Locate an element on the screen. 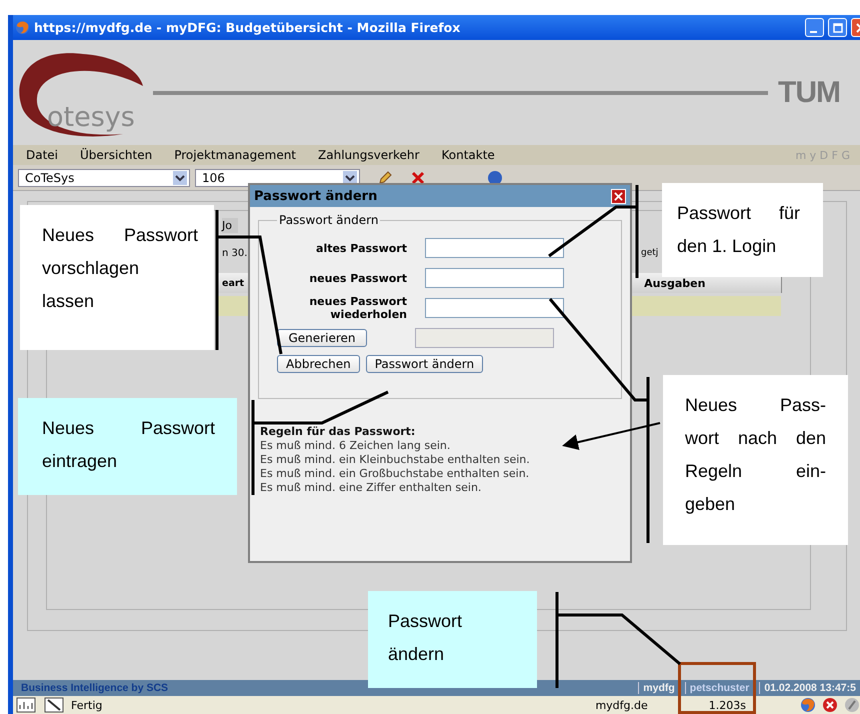 This screenshot has height=714, width=860. callout-text: Passwort für den 1. Login is located at coordinates (738, 230).